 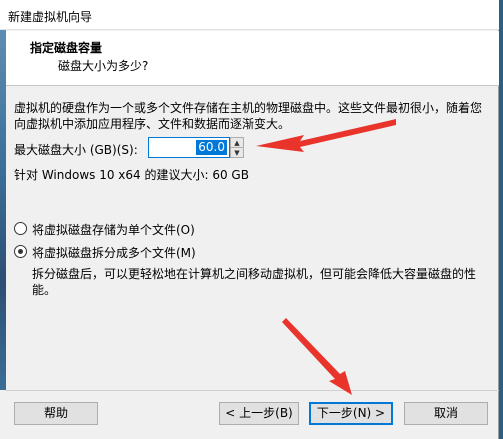 What do you see at coordinates (259, 413) in the screenshot?
I see `back-button: < 上一步(B)` at bounding box center [259, 413].